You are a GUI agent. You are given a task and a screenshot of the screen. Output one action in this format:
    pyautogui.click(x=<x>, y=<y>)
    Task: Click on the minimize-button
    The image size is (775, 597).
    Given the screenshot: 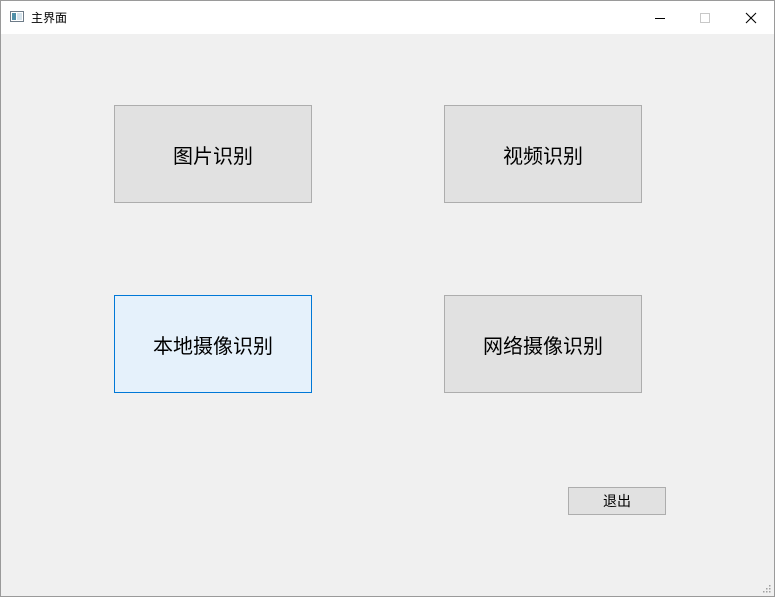 What is the action you would take?
    pyautogui.click(x=660, y=17)
    